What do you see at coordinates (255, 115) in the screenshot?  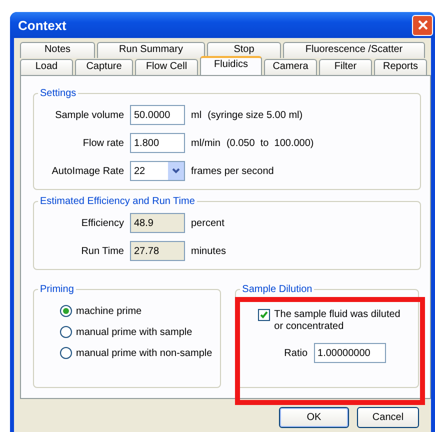 I see `range-note: (syringe size 5.00 ml)` at bounding box center [255, 115].